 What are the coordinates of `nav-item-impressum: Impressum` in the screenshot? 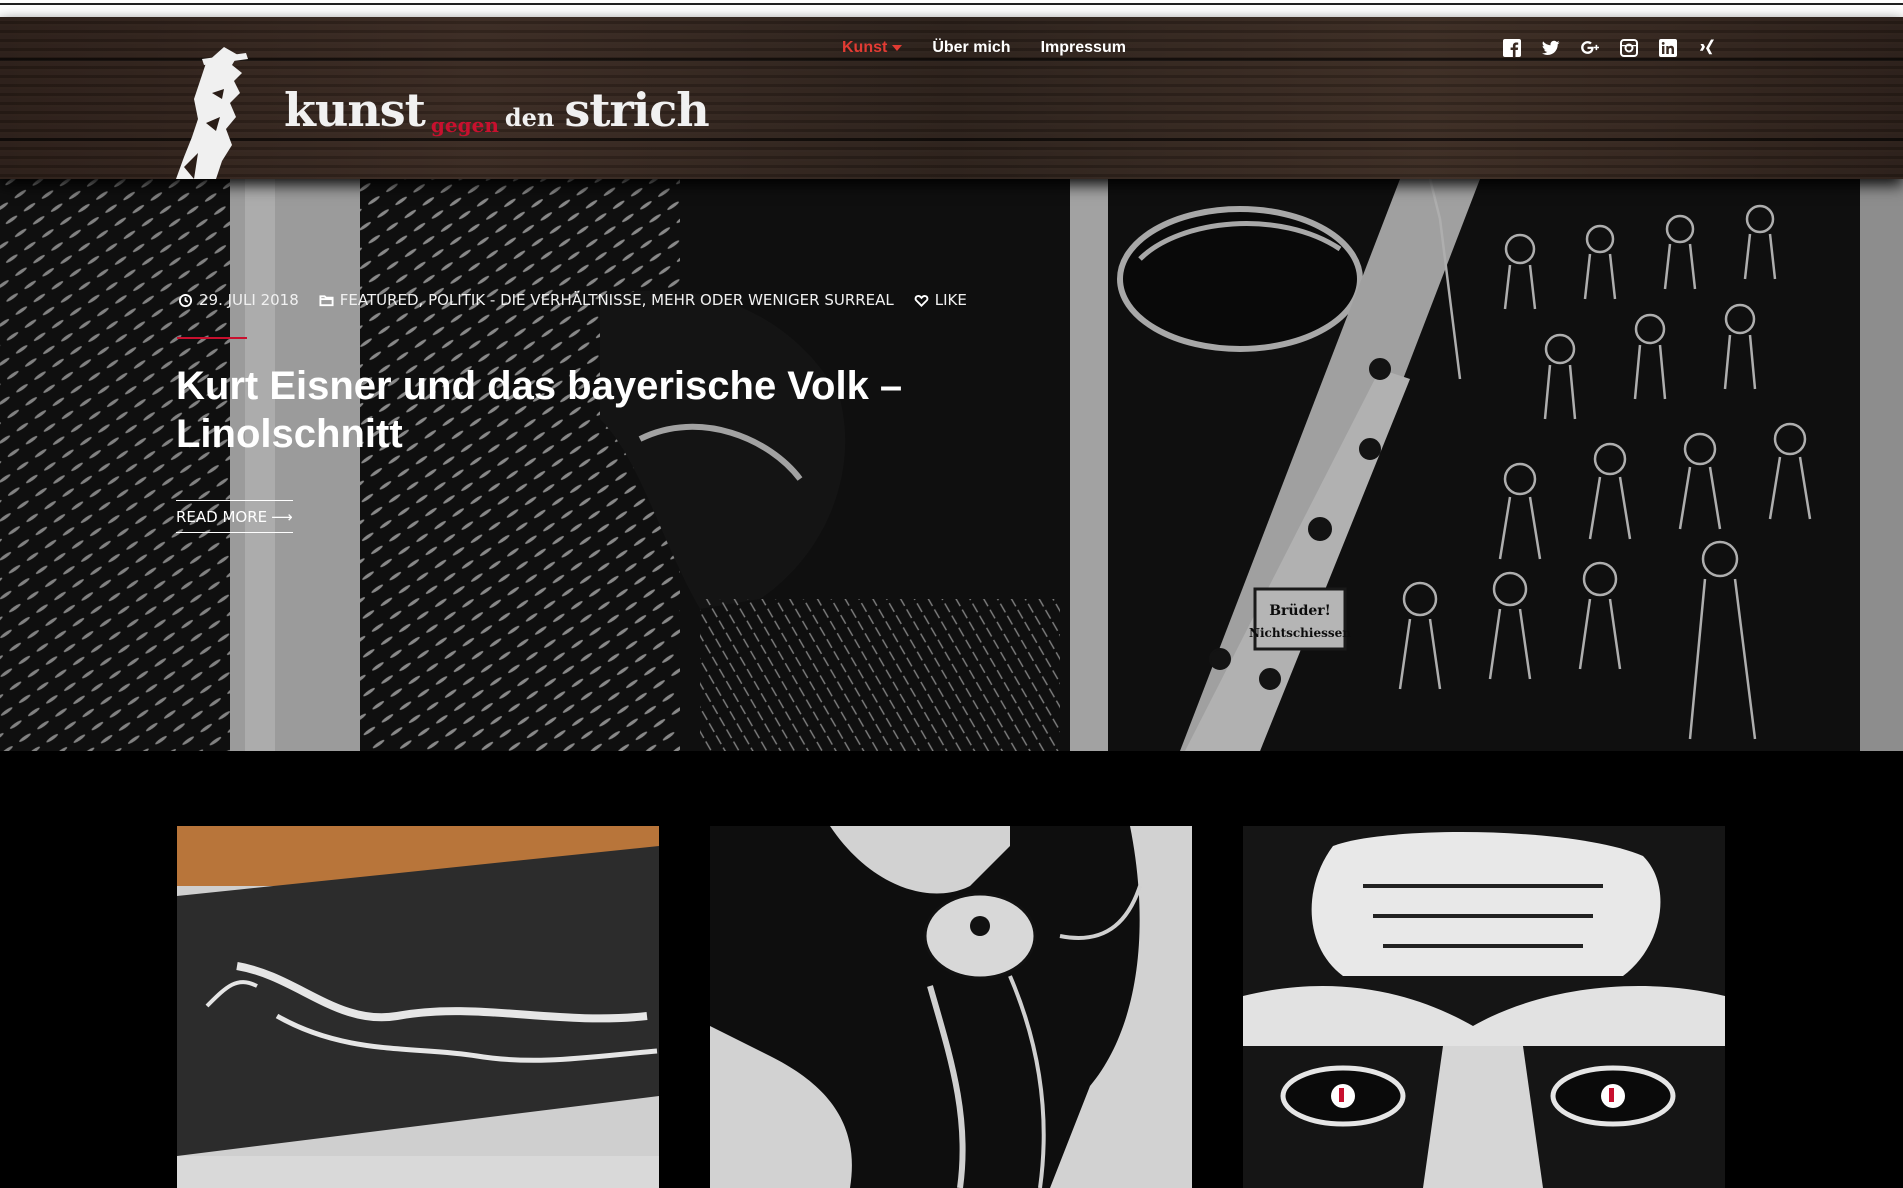 It's located at (1083, 48).